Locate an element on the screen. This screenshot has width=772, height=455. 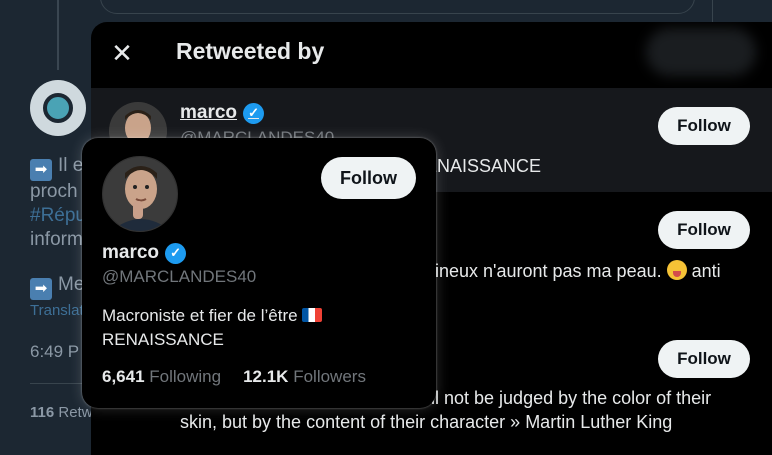
winking-tongue-emoji-icon is located at coordinates (676, 270).